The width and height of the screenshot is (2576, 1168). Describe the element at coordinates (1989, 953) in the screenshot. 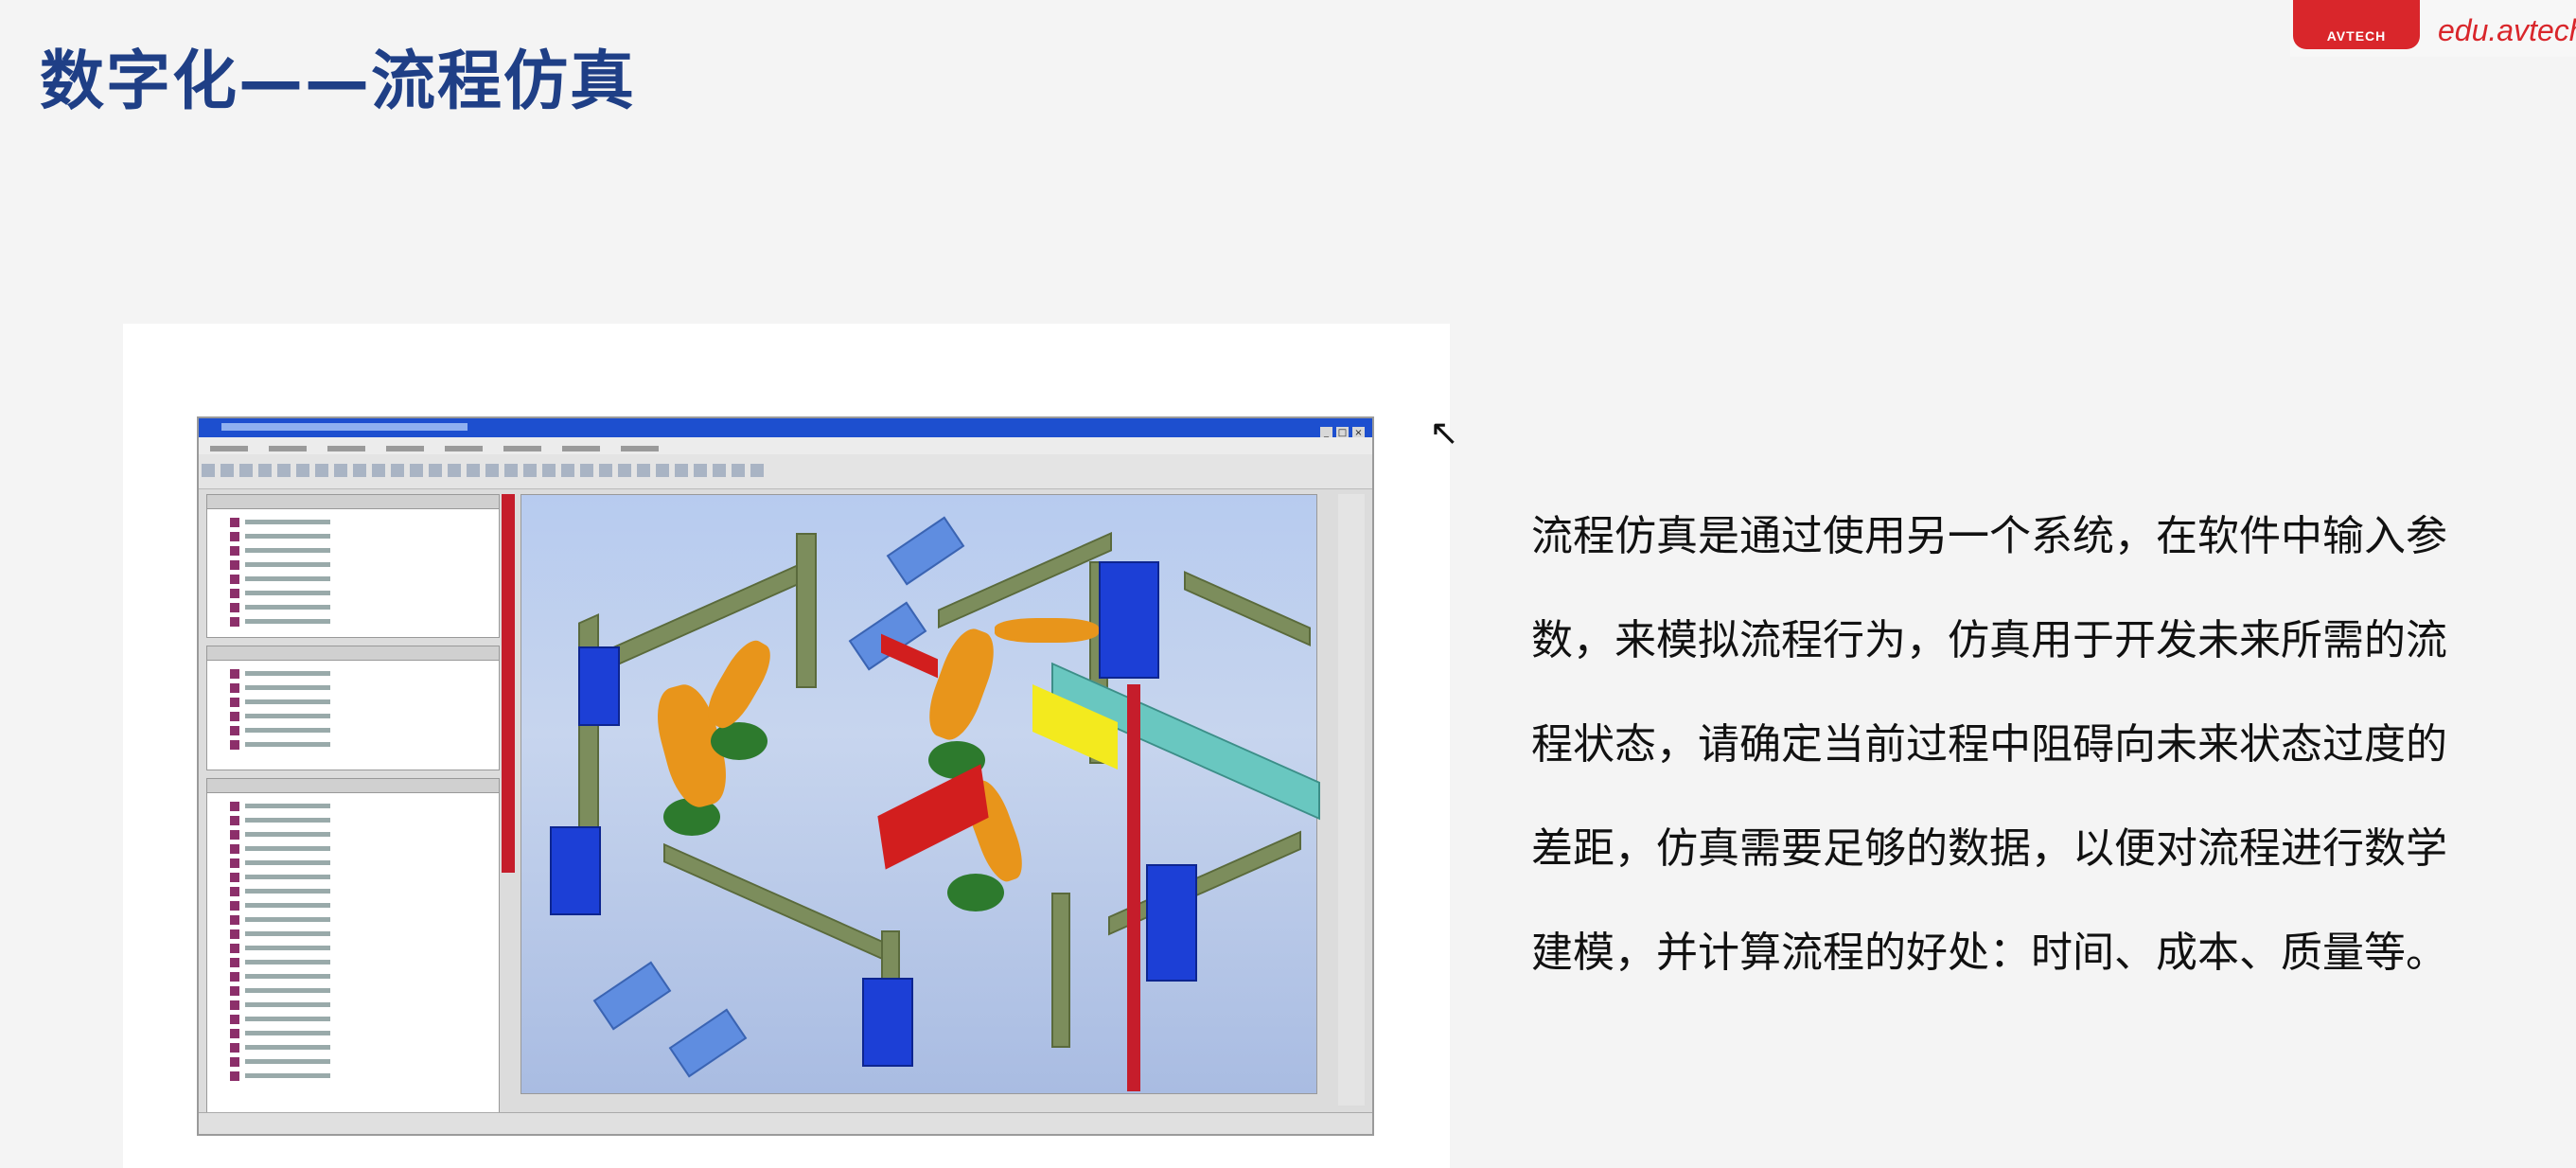

I see `description-line: 建模，并计算流程的好处：时间、成本、质量等。` at that location.